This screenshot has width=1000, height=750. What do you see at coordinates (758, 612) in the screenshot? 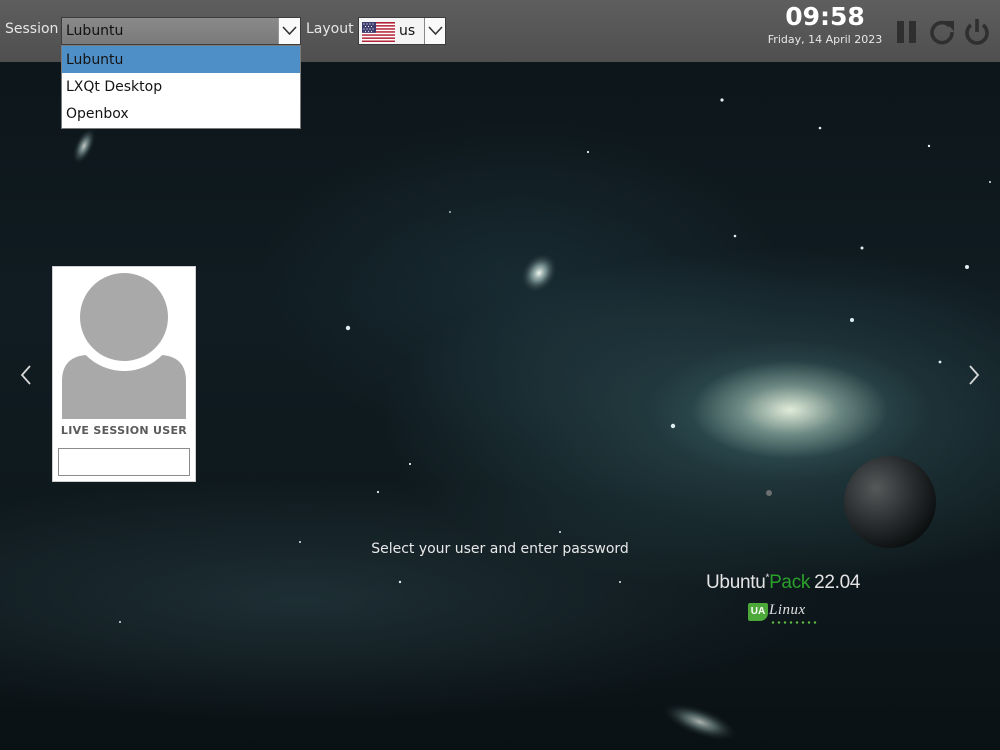
I see `ua-badge-logo: UA` at bounding box center [758, 612].